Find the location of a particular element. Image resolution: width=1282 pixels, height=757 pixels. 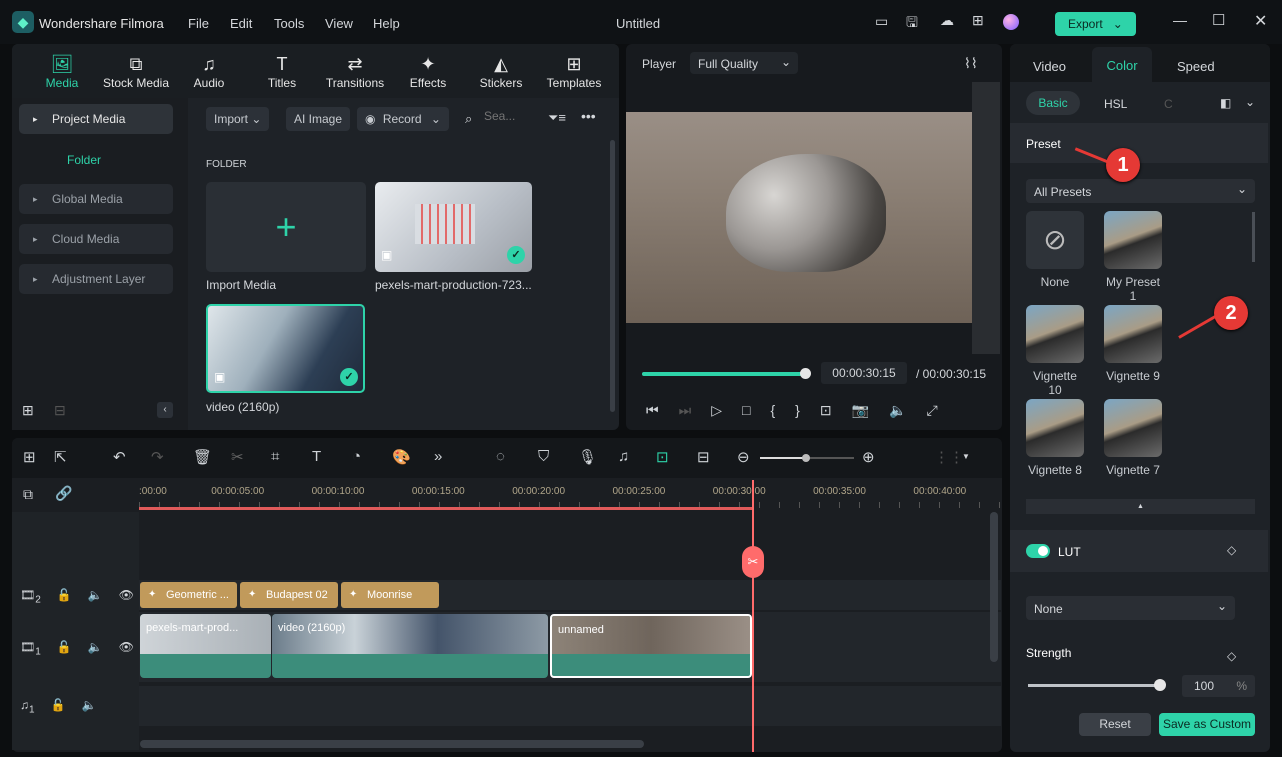

compare-view-icon: ◧ is located at coordinates (1225, 103).